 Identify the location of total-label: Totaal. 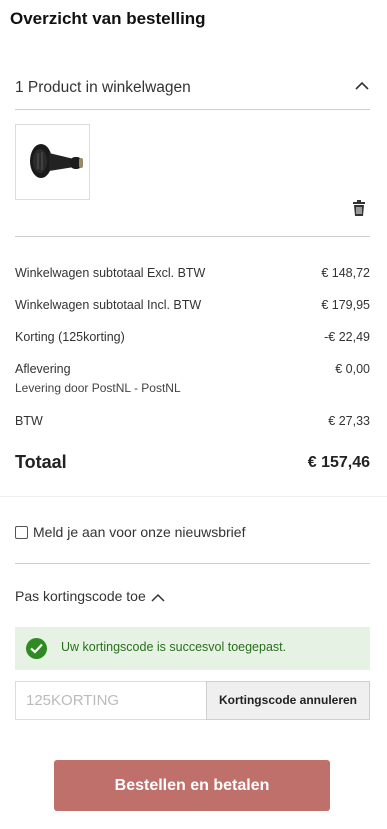
(41, 462).